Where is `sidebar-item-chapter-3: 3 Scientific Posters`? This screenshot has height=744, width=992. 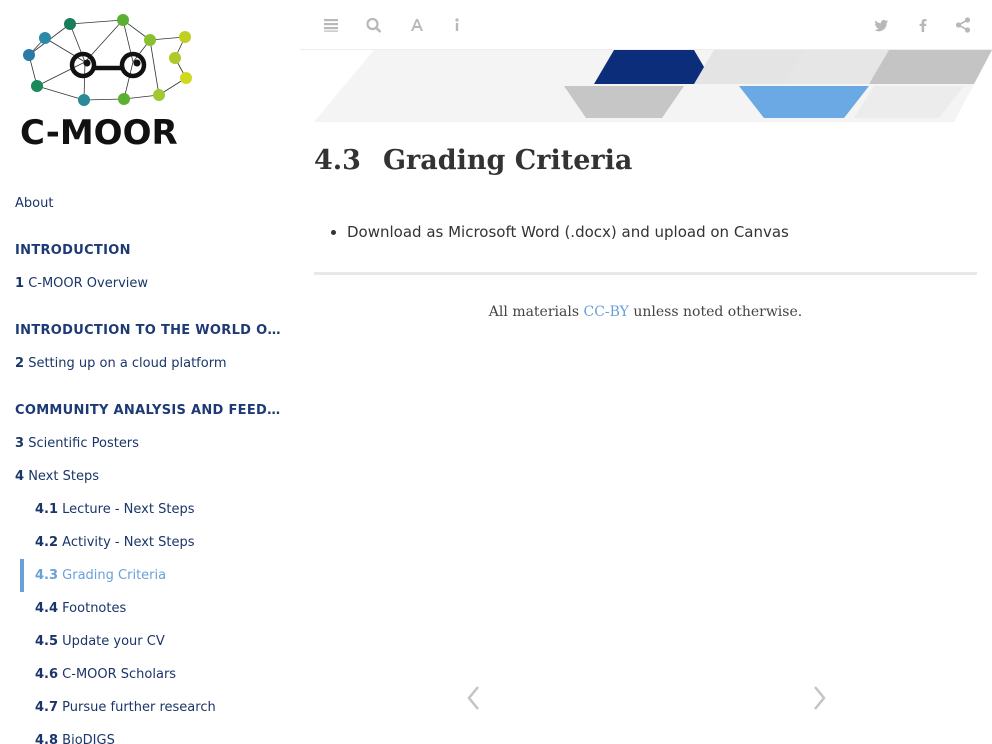 sidebar-item-chapter-3: 3 Scientific Posters is located at coordinates (150, 443).